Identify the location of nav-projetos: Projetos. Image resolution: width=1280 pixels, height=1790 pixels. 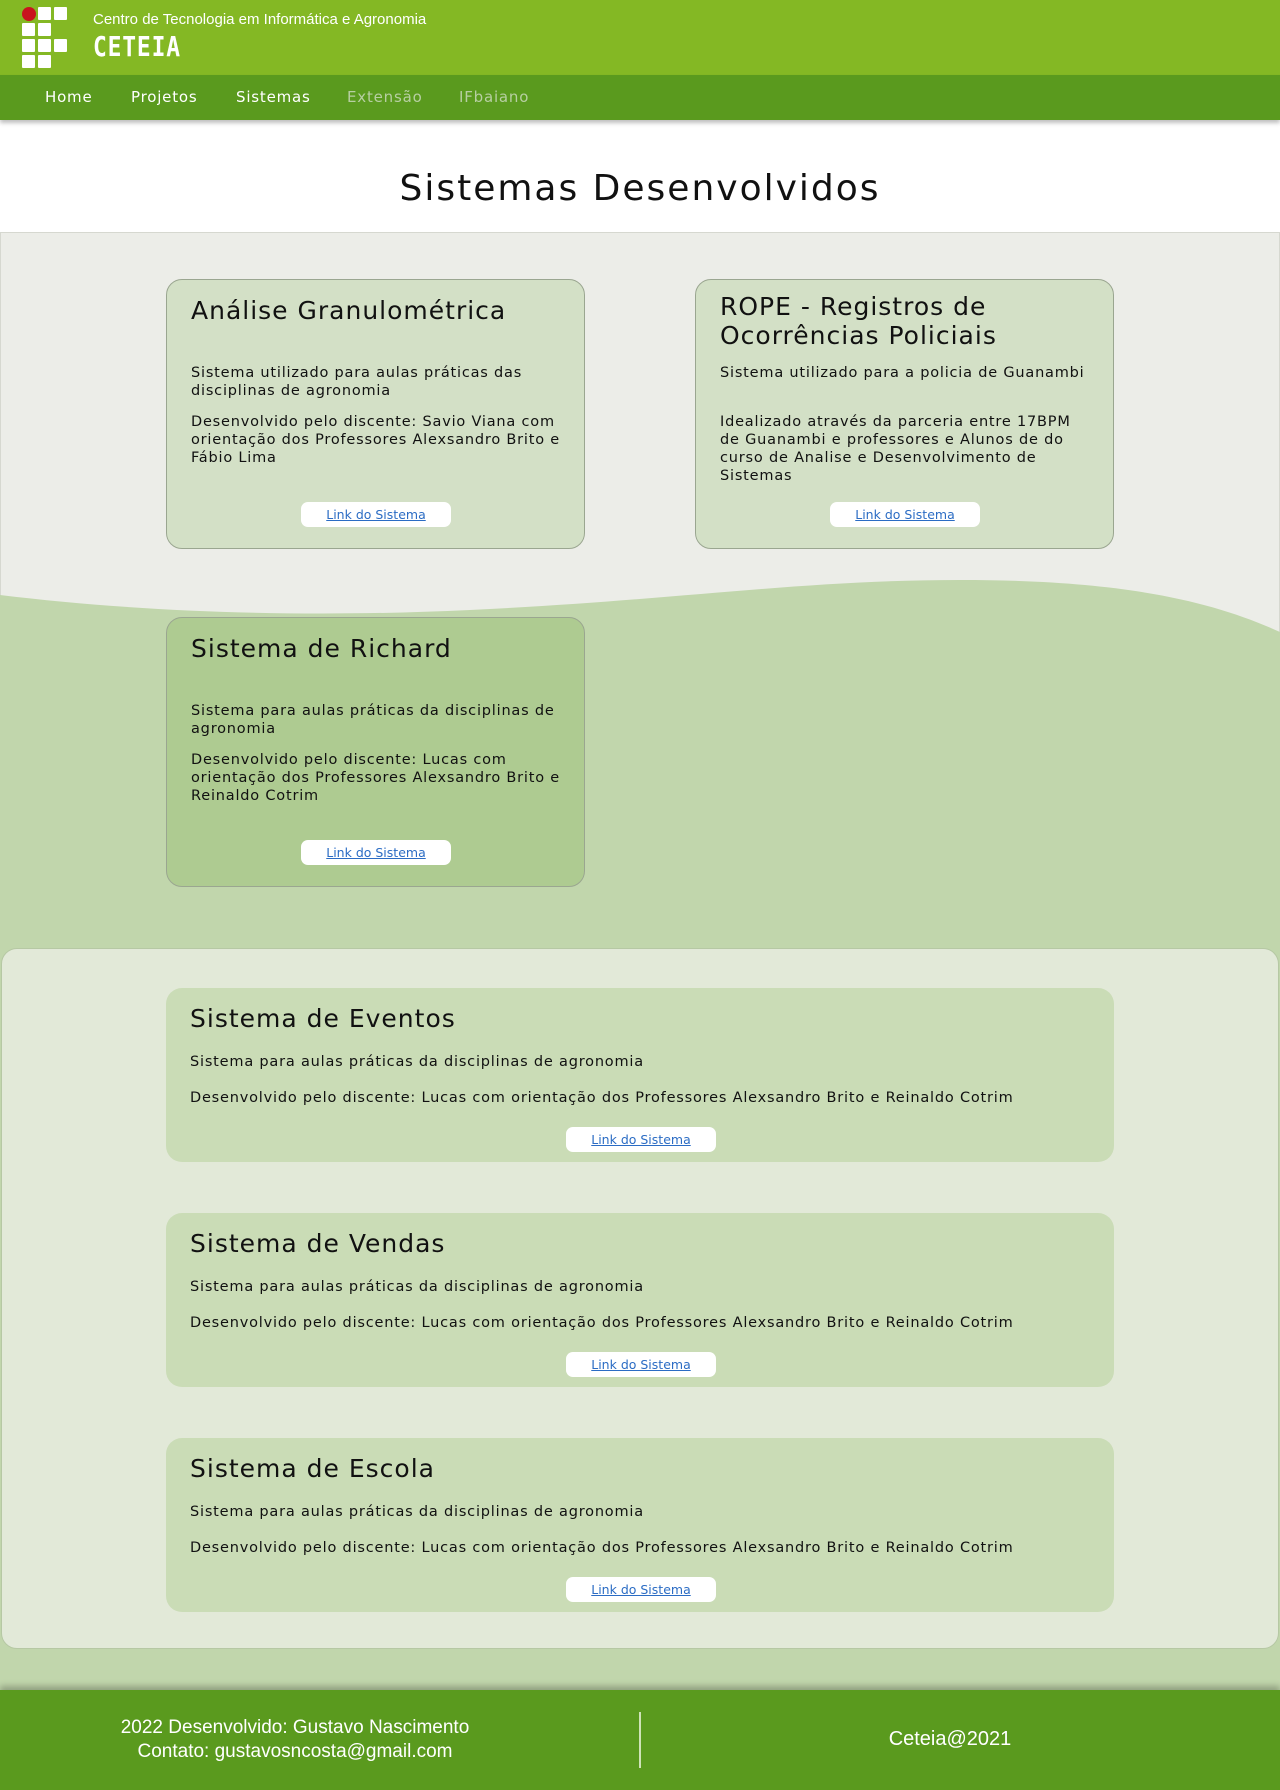
(164, 97).